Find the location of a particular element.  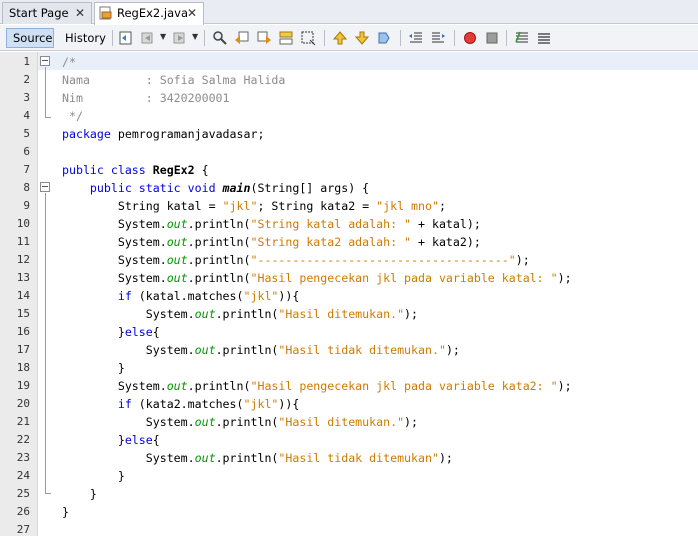

last-edit-icon is located at coordinates (126, 38).